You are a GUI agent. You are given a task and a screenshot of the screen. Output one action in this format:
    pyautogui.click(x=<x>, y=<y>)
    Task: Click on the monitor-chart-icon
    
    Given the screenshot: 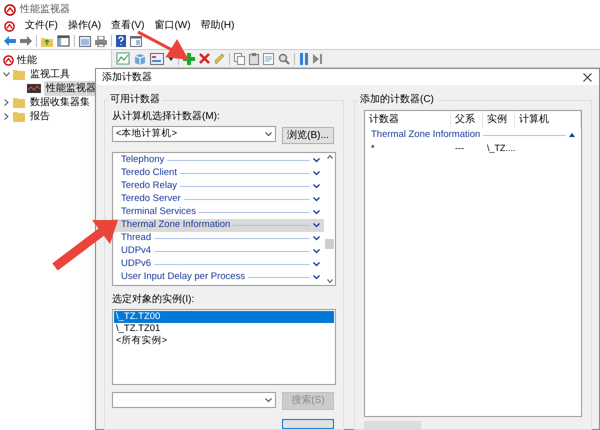 What is the action you would take?
    pyautogui.click(x=34, y=88)
    